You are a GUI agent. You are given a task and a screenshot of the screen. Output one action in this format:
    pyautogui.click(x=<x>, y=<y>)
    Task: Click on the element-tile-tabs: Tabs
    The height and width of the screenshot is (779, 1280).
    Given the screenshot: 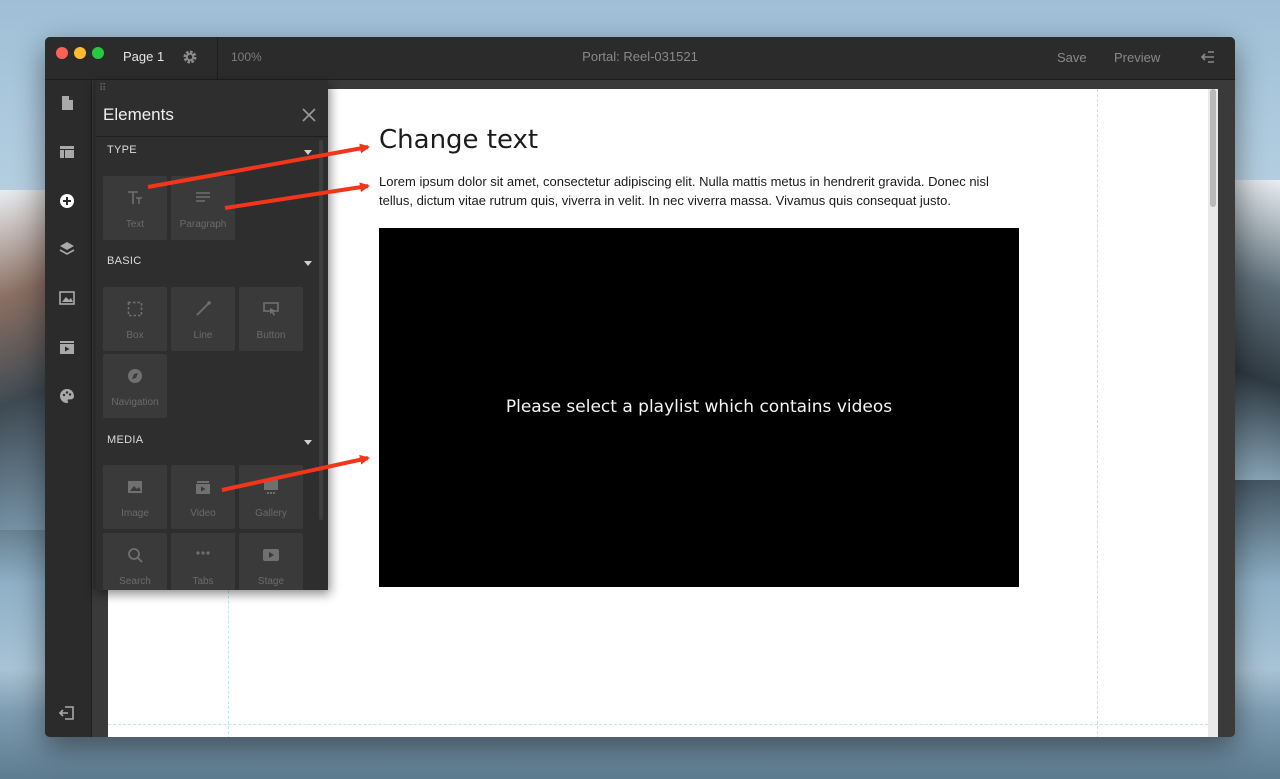 What is the action you would take?
    pyautogui.click(x=203, y=561)
    